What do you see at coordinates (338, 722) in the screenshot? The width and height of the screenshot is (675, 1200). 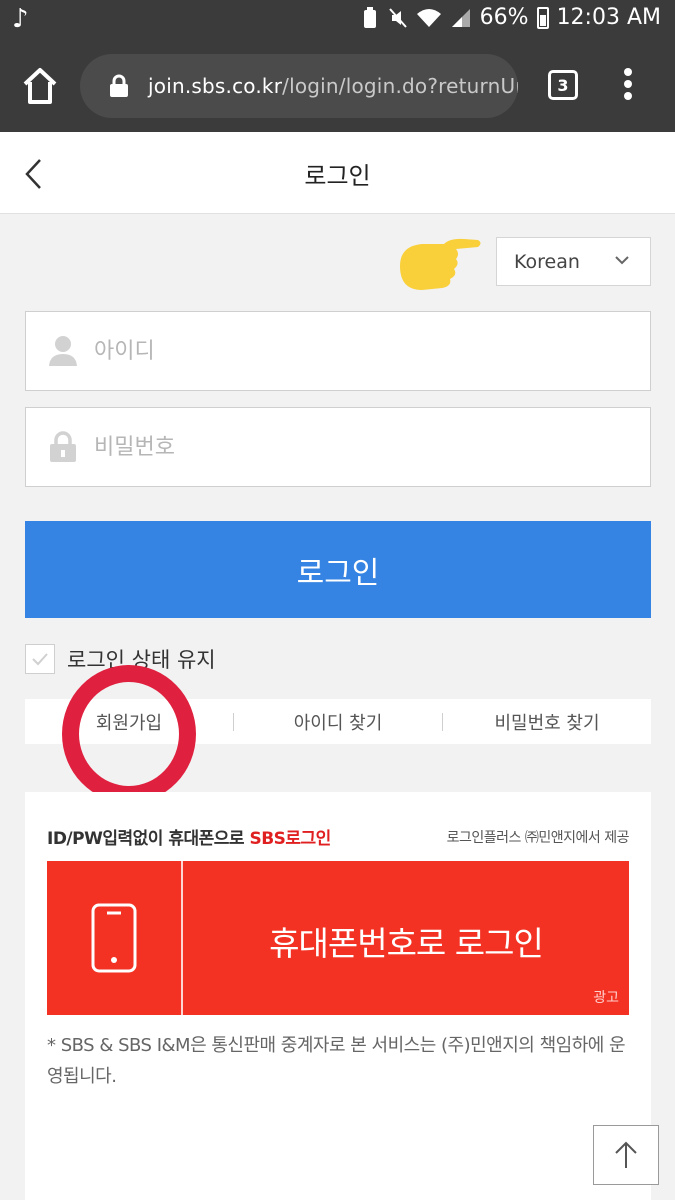 I see `find-id-link: 아이디 찾기` at bounding box center [338, 722].